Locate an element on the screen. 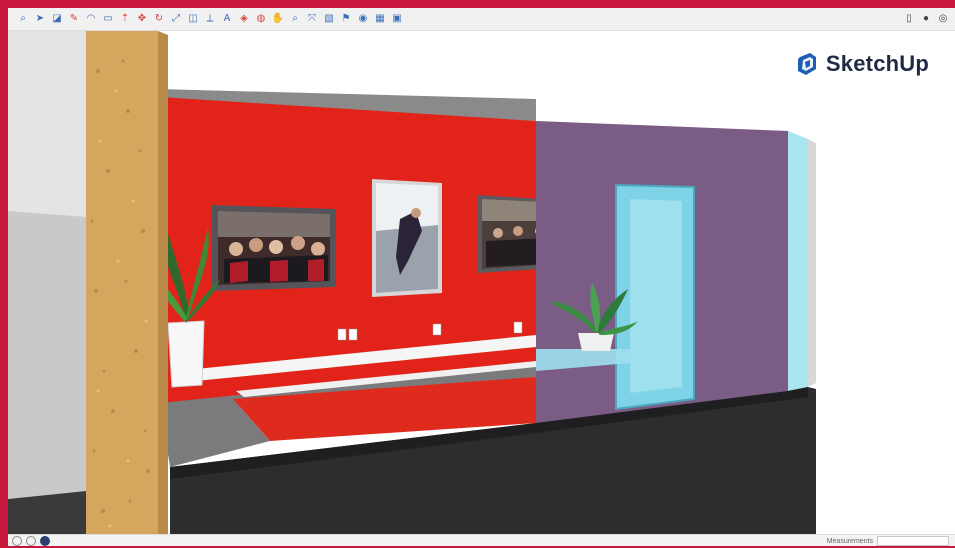 The width and height of the screenshot is (955, 548). paint-bucket-icon: ◈ is located at coordinates (244, 19).